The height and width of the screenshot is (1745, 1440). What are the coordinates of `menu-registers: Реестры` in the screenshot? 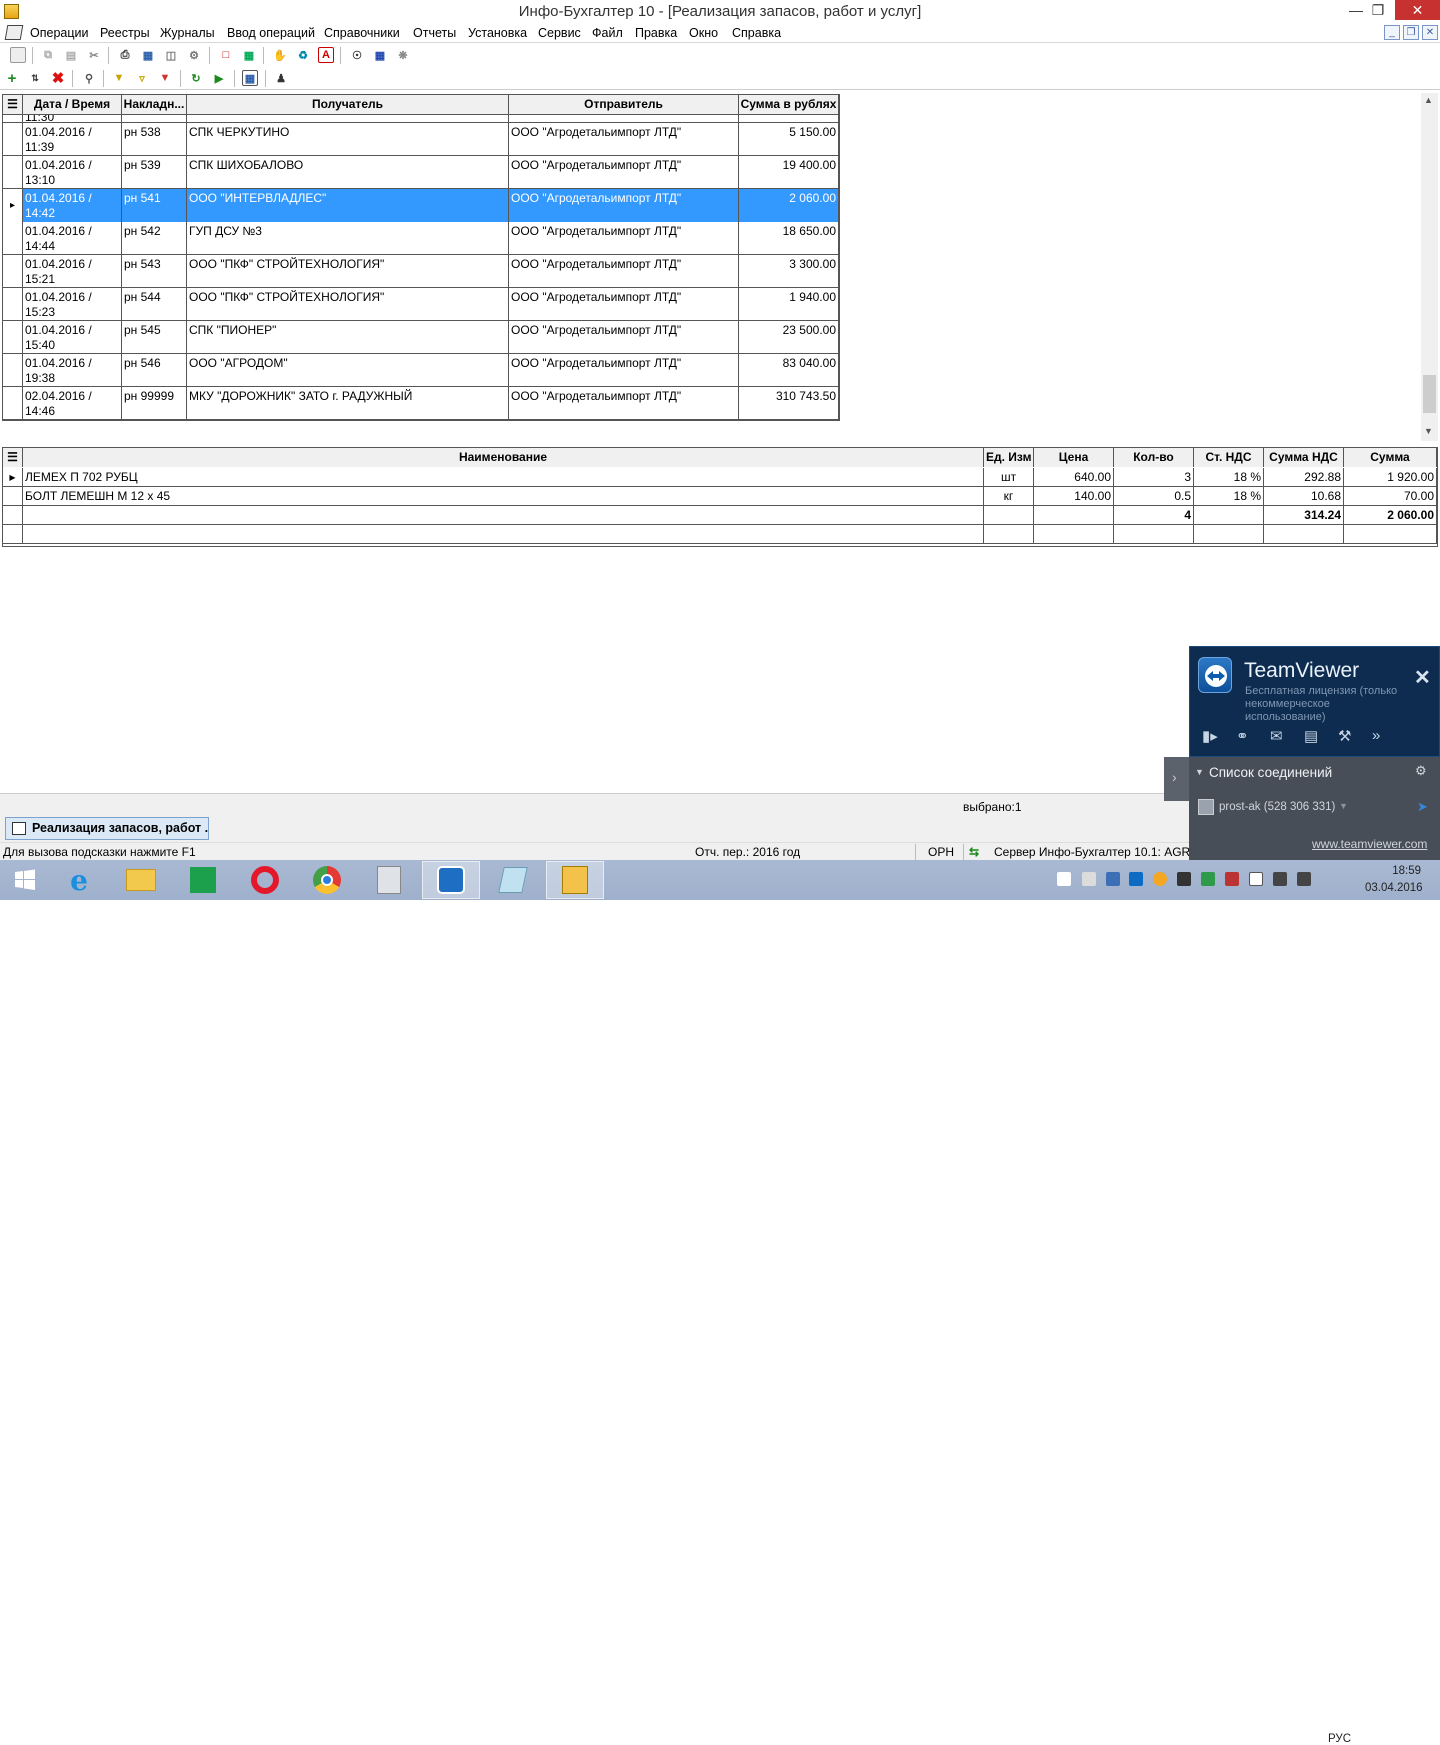 It's located at (125, 33).